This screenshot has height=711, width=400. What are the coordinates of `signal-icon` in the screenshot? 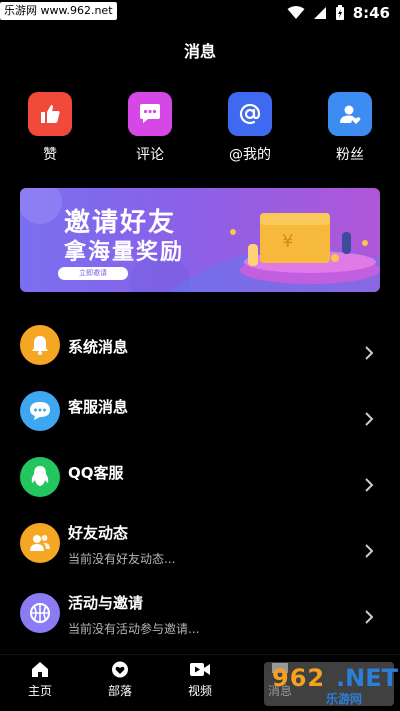 It's located at (319, 13).